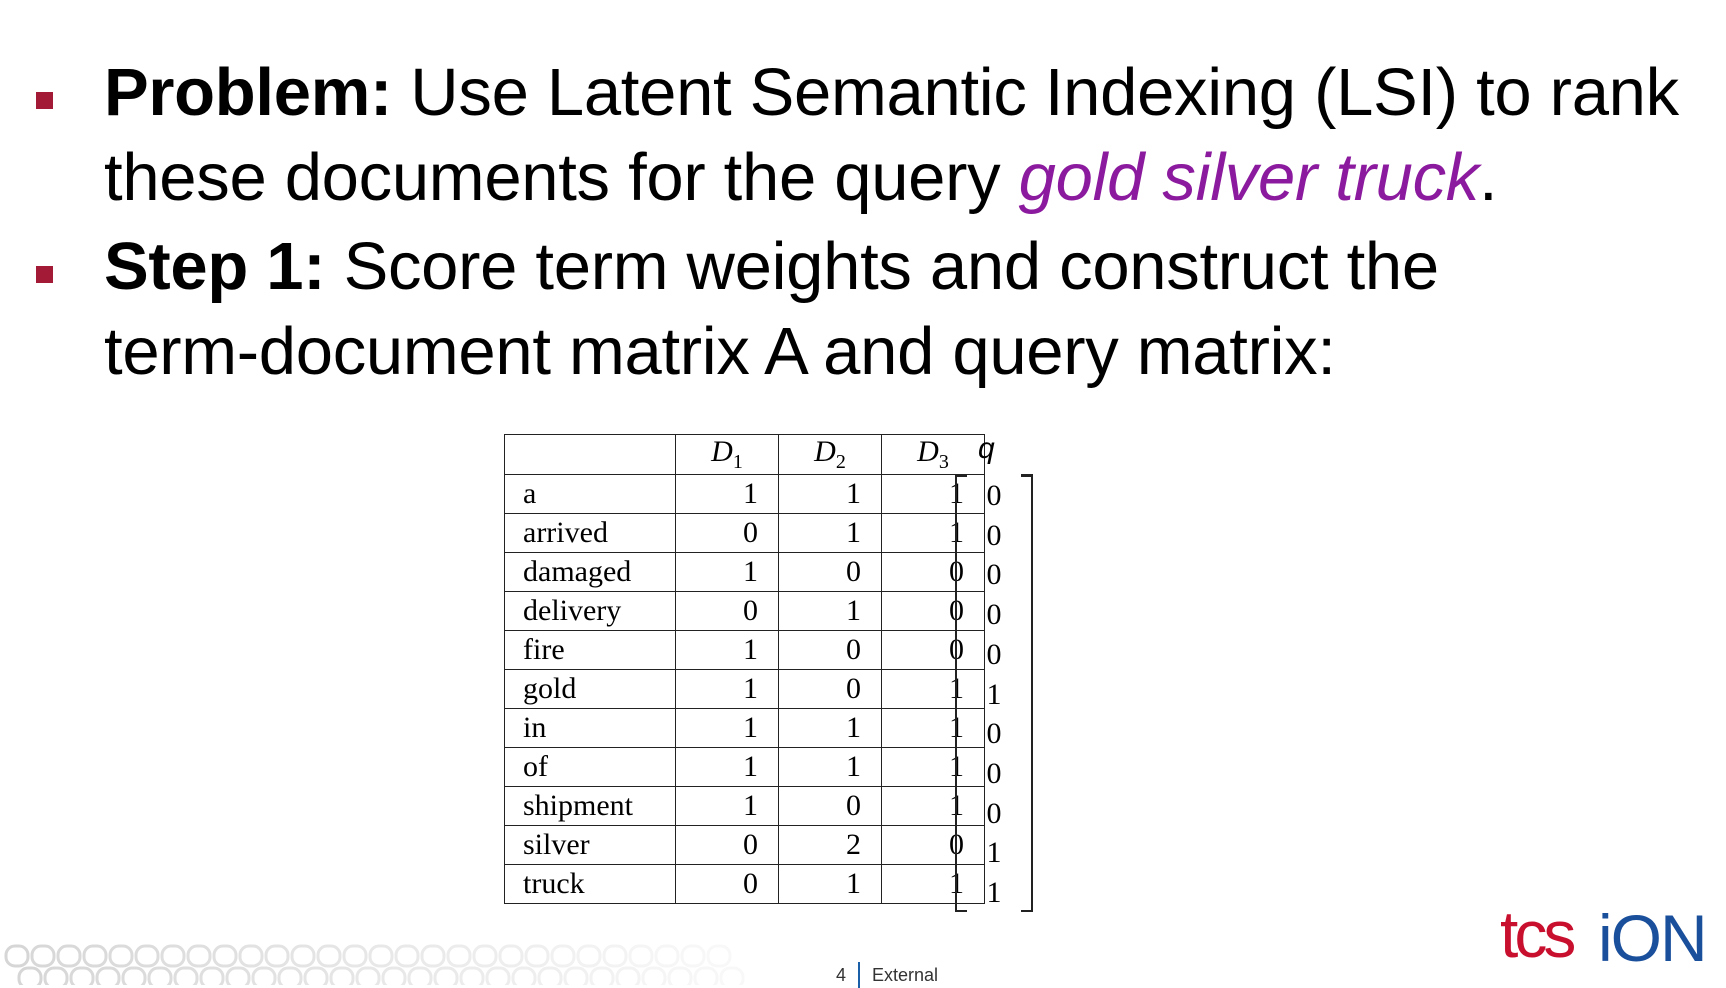 The height and width of the screenshot is (988, 1726). What do you see at coordinates (1537, 934) in the screenshot?
I see `svg-text: tcs` at bounding box center [1537, 934].